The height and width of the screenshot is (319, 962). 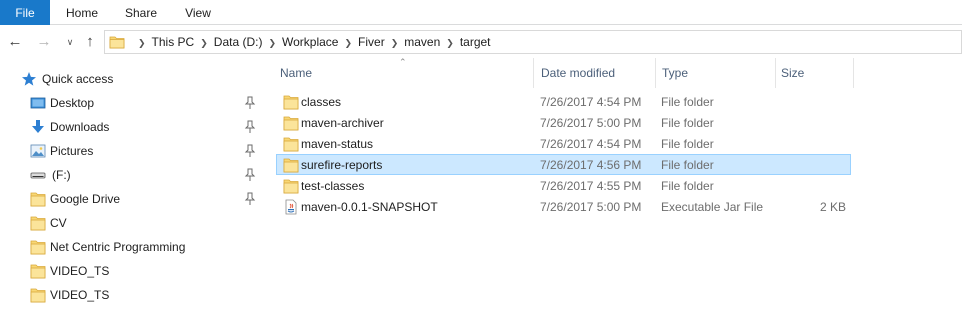 I want to click on sidebar-item-google-drive: Google Drive, so click(x=134, y=199).